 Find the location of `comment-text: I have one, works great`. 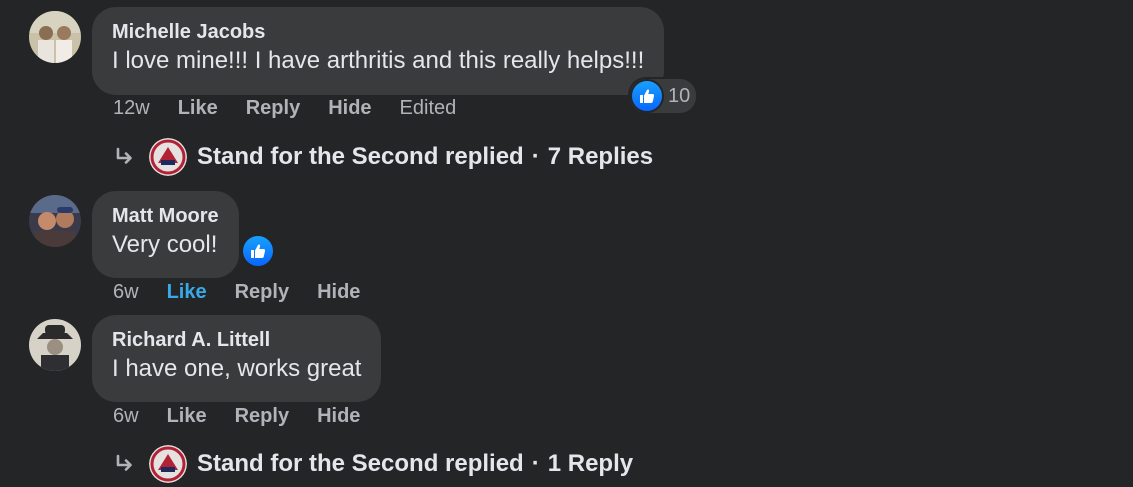

comment-text: I have one, works great is located at coordinates (237, 368).